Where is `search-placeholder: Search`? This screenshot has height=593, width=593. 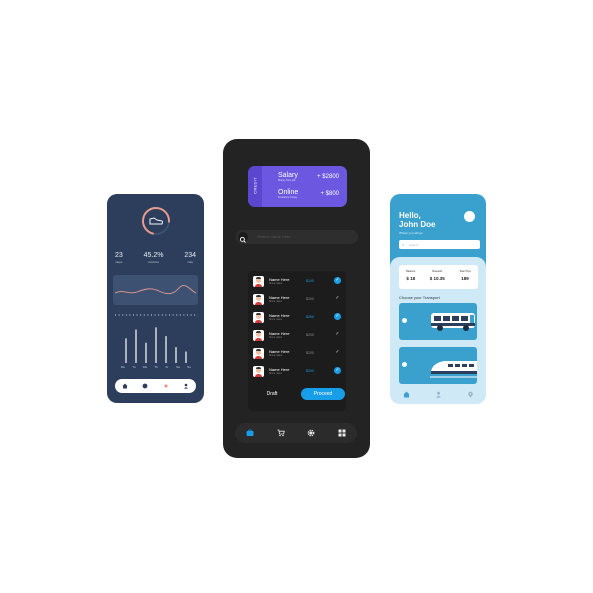
search-placeholder: Search is located at coordinates (414, 245).